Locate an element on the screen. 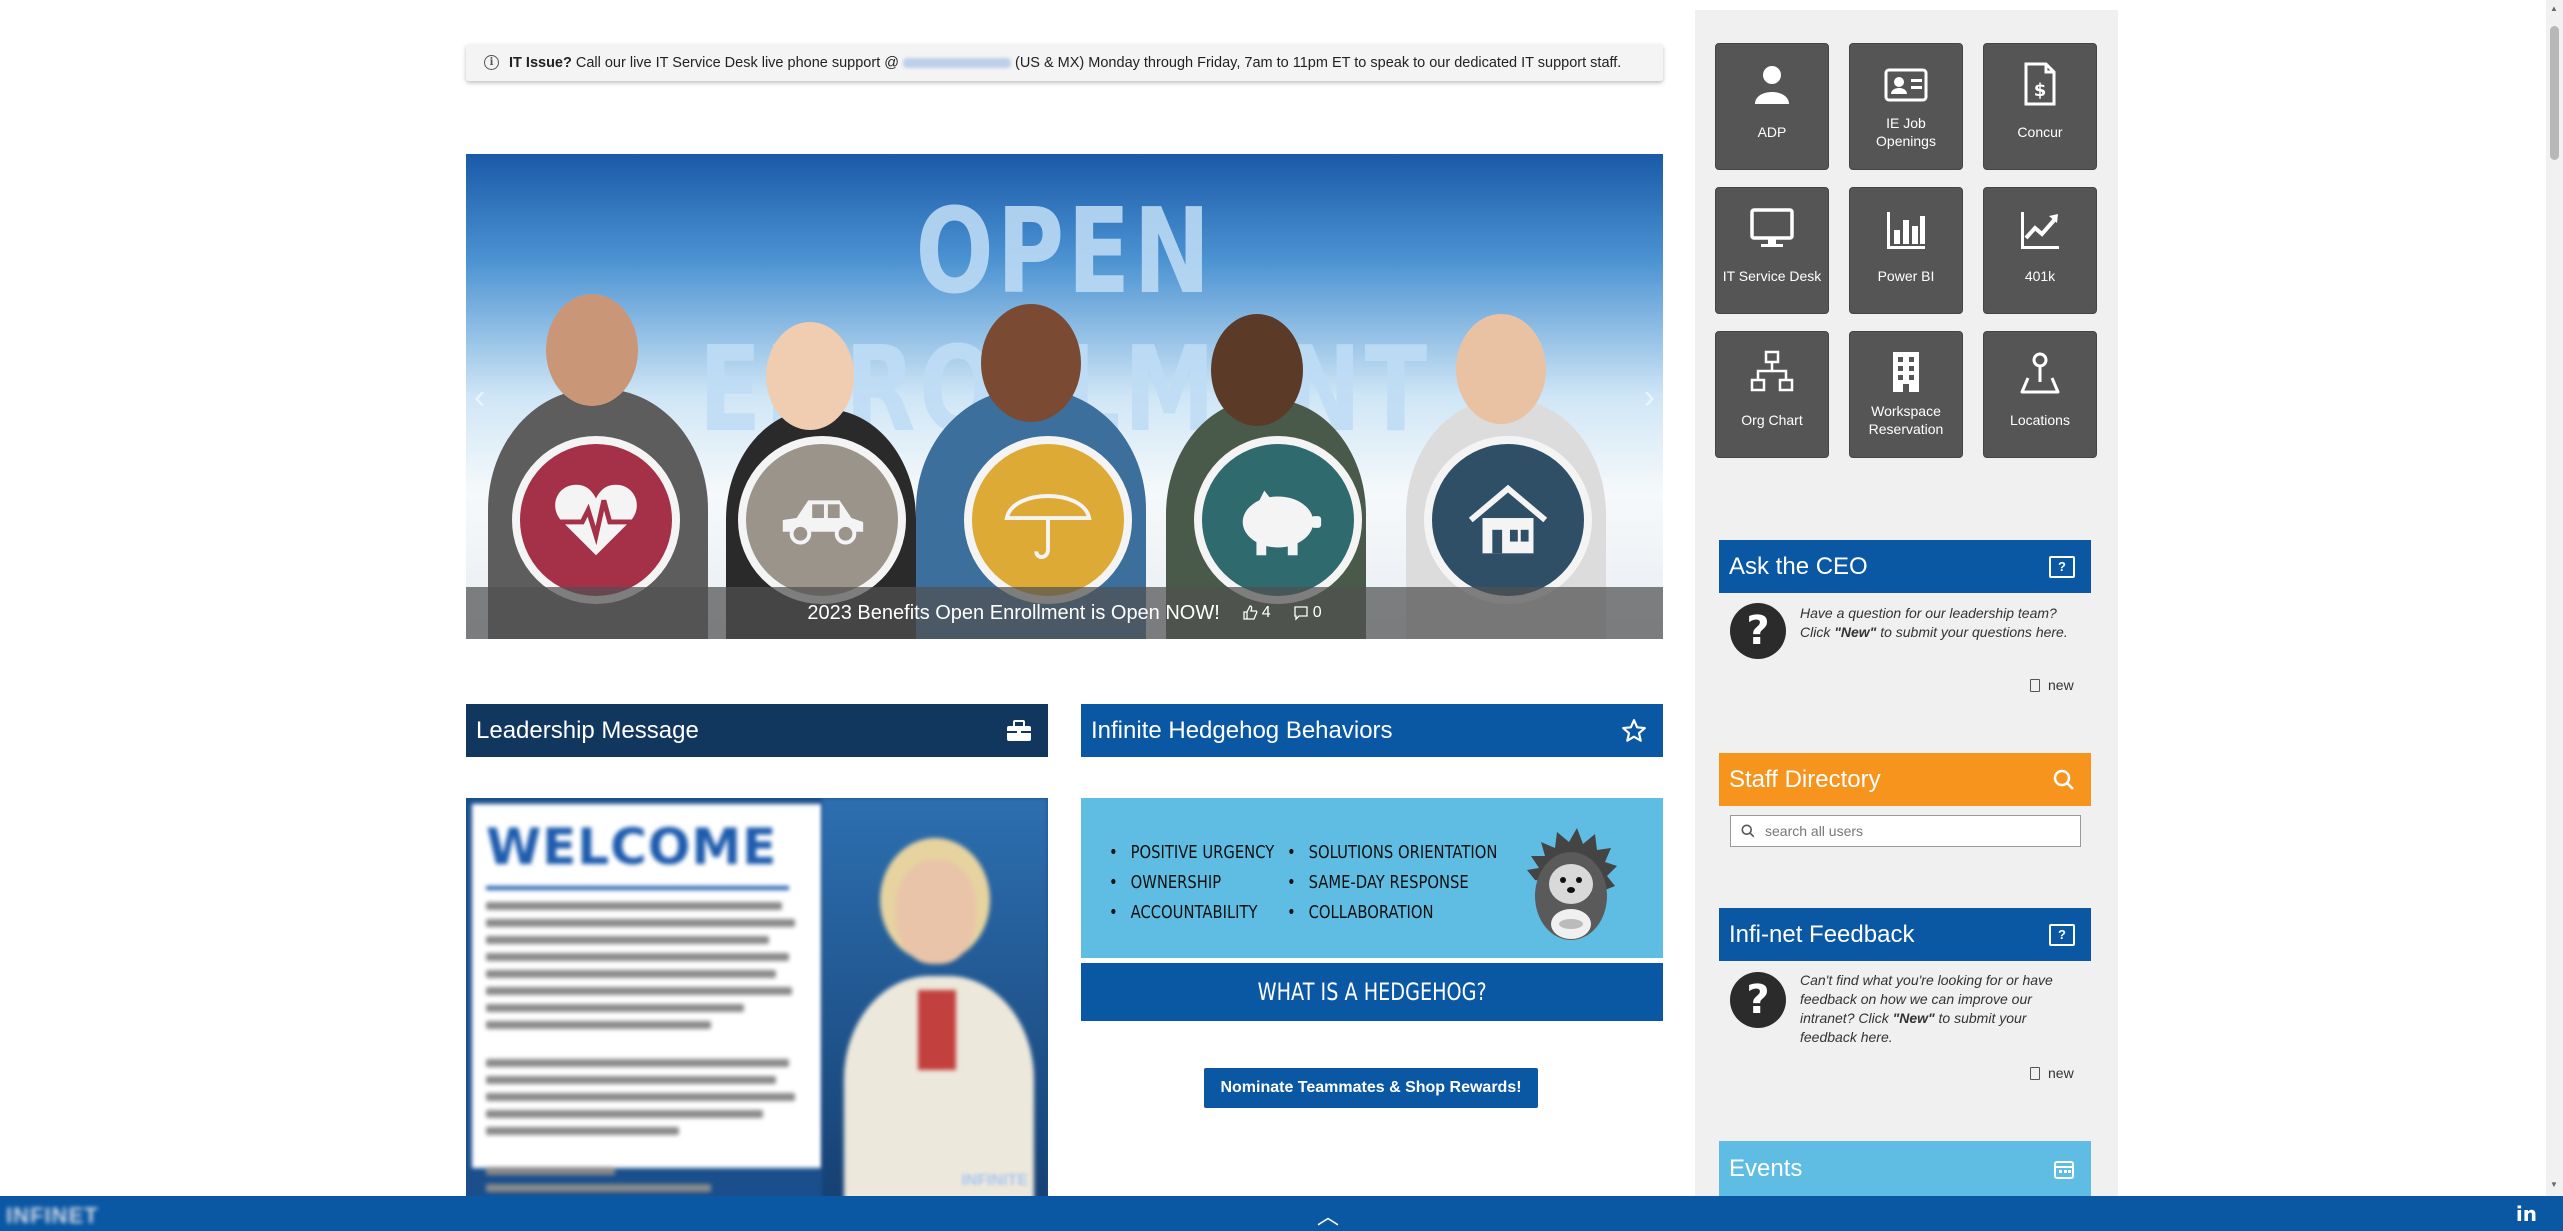 The height and width of the screenshot is (1231, 2563). nominate-teammates-button: Nominate Teammates & Shop Rewards! is located at coordinates (1371, 1088).